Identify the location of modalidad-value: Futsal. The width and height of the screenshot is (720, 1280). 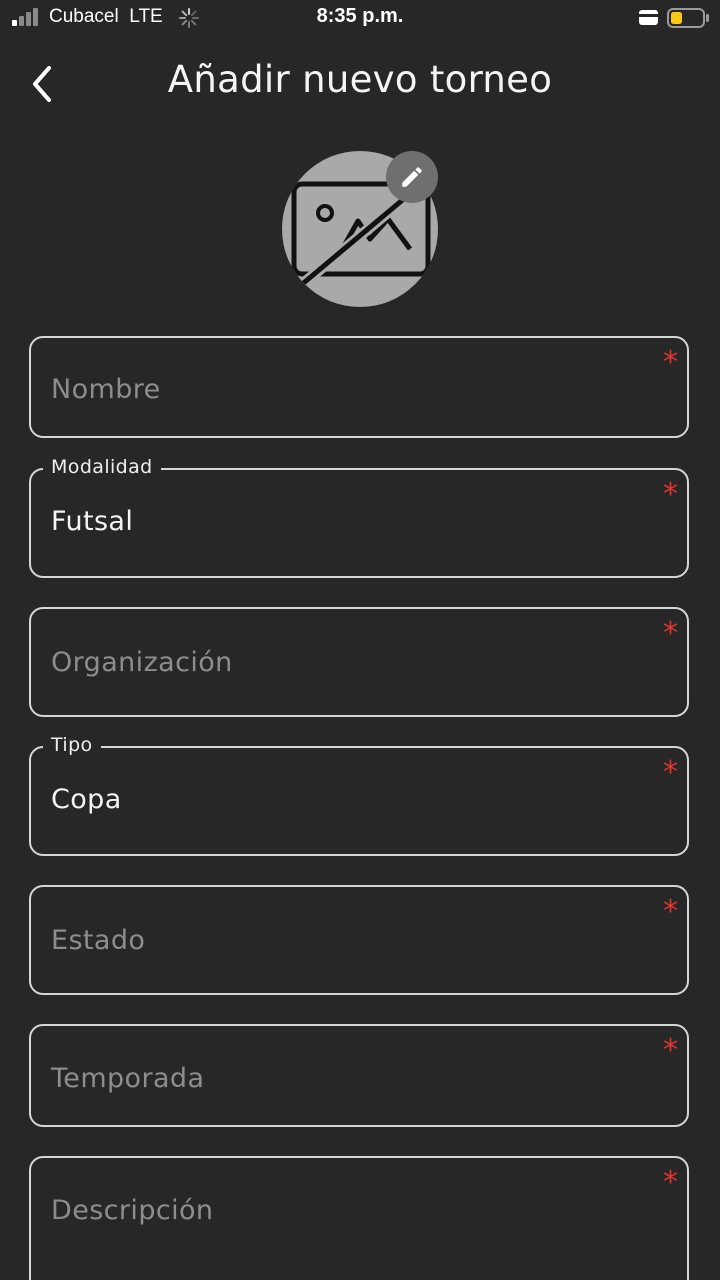
(92, 521).